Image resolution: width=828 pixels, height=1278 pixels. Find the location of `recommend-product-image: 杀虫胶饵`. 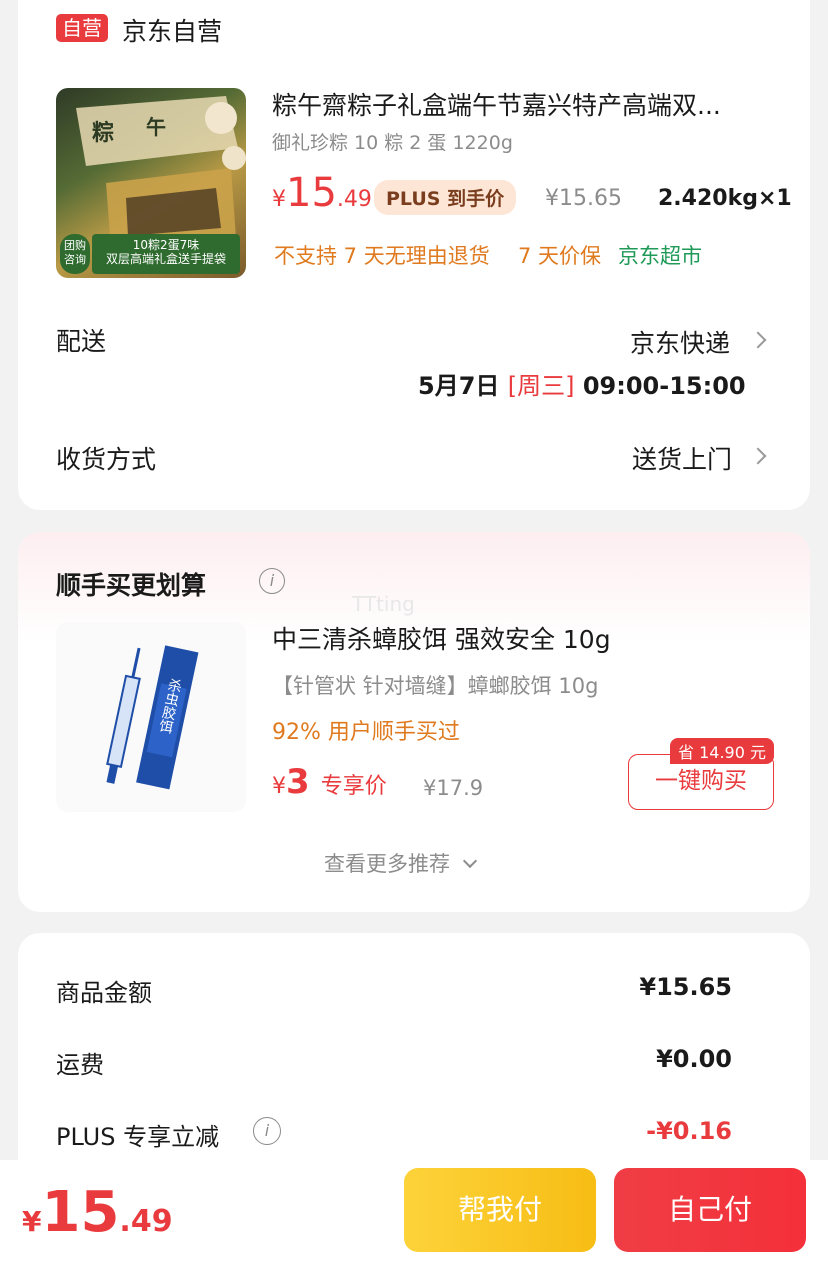

recommend-product-image: 杀虫胶饵 is located at coordinates (151, 717).